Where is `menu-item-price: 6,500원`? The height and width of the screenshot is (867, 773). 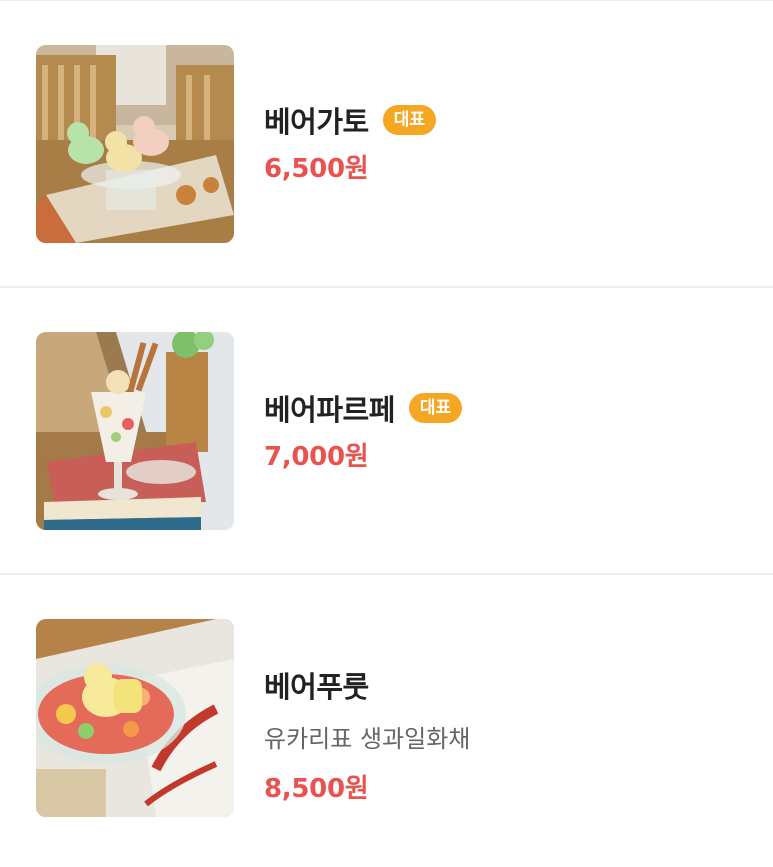 menu-item-price: 6,500원 is located at coordinates (316, 169).